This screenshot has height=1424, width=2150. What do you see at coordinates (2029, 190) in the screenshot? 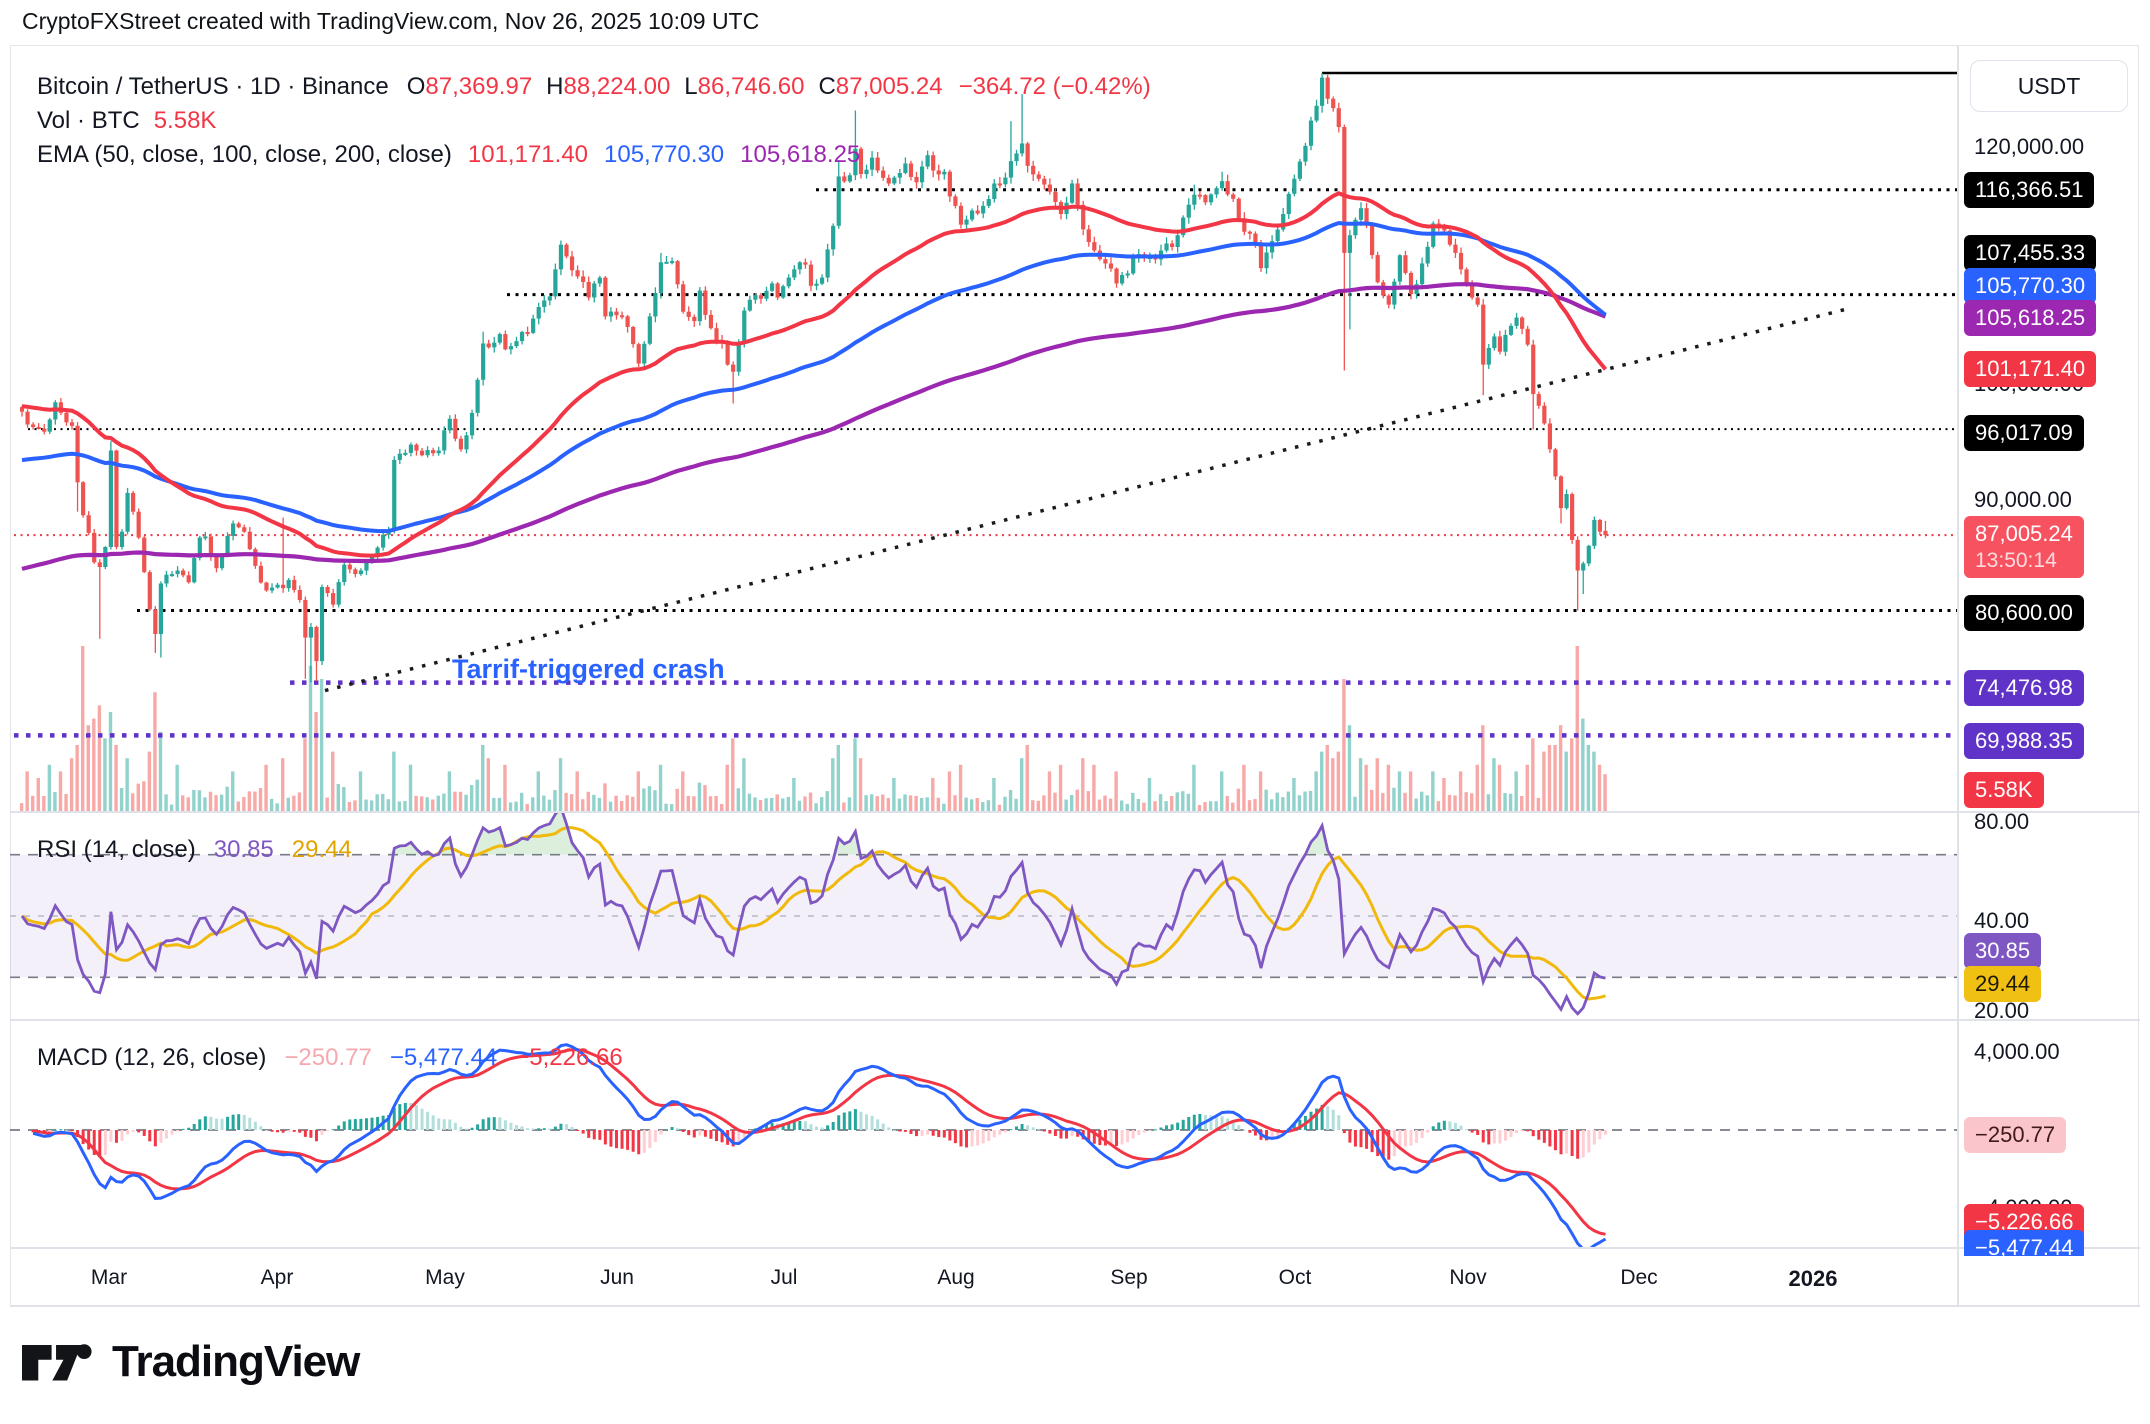
I see `price-label: 116,366.51` at bounding box center [2029, 190].